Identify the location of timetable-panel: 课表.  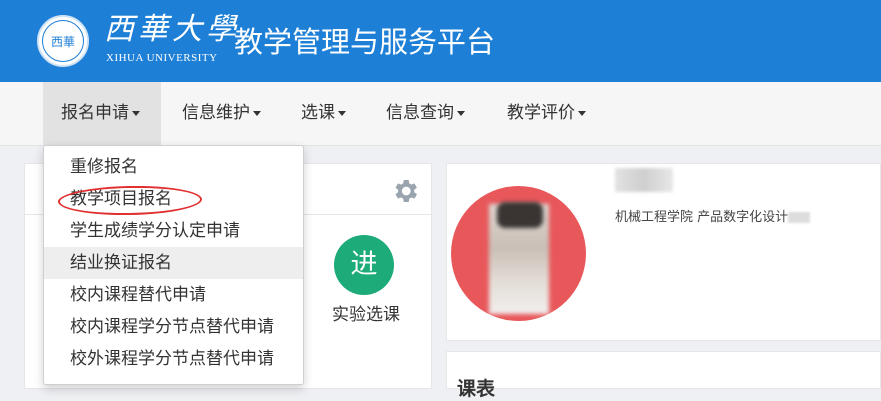
(663, 375).